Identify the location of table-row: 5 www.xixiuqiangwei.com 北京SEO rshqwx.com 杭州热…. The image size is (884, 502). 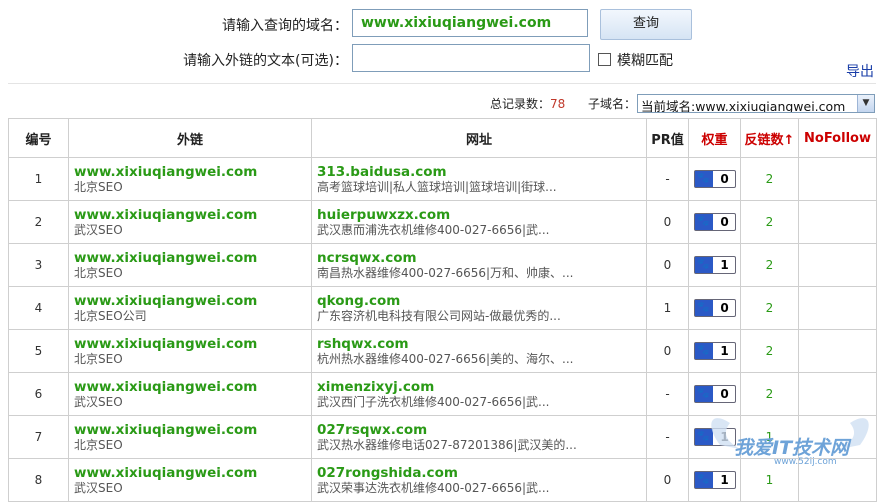
(442, 351).